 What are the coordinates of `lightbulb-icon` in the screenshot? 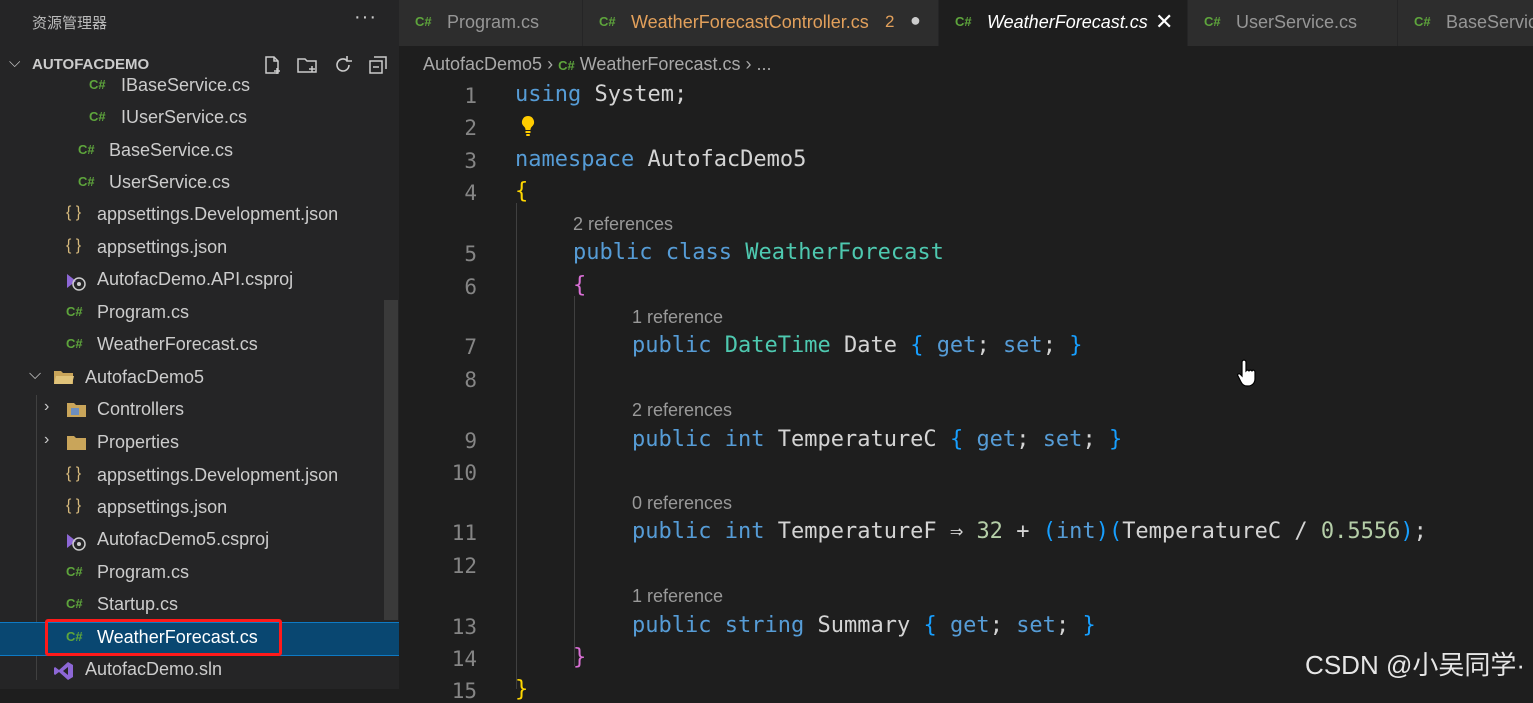 It's located at (528, 126).